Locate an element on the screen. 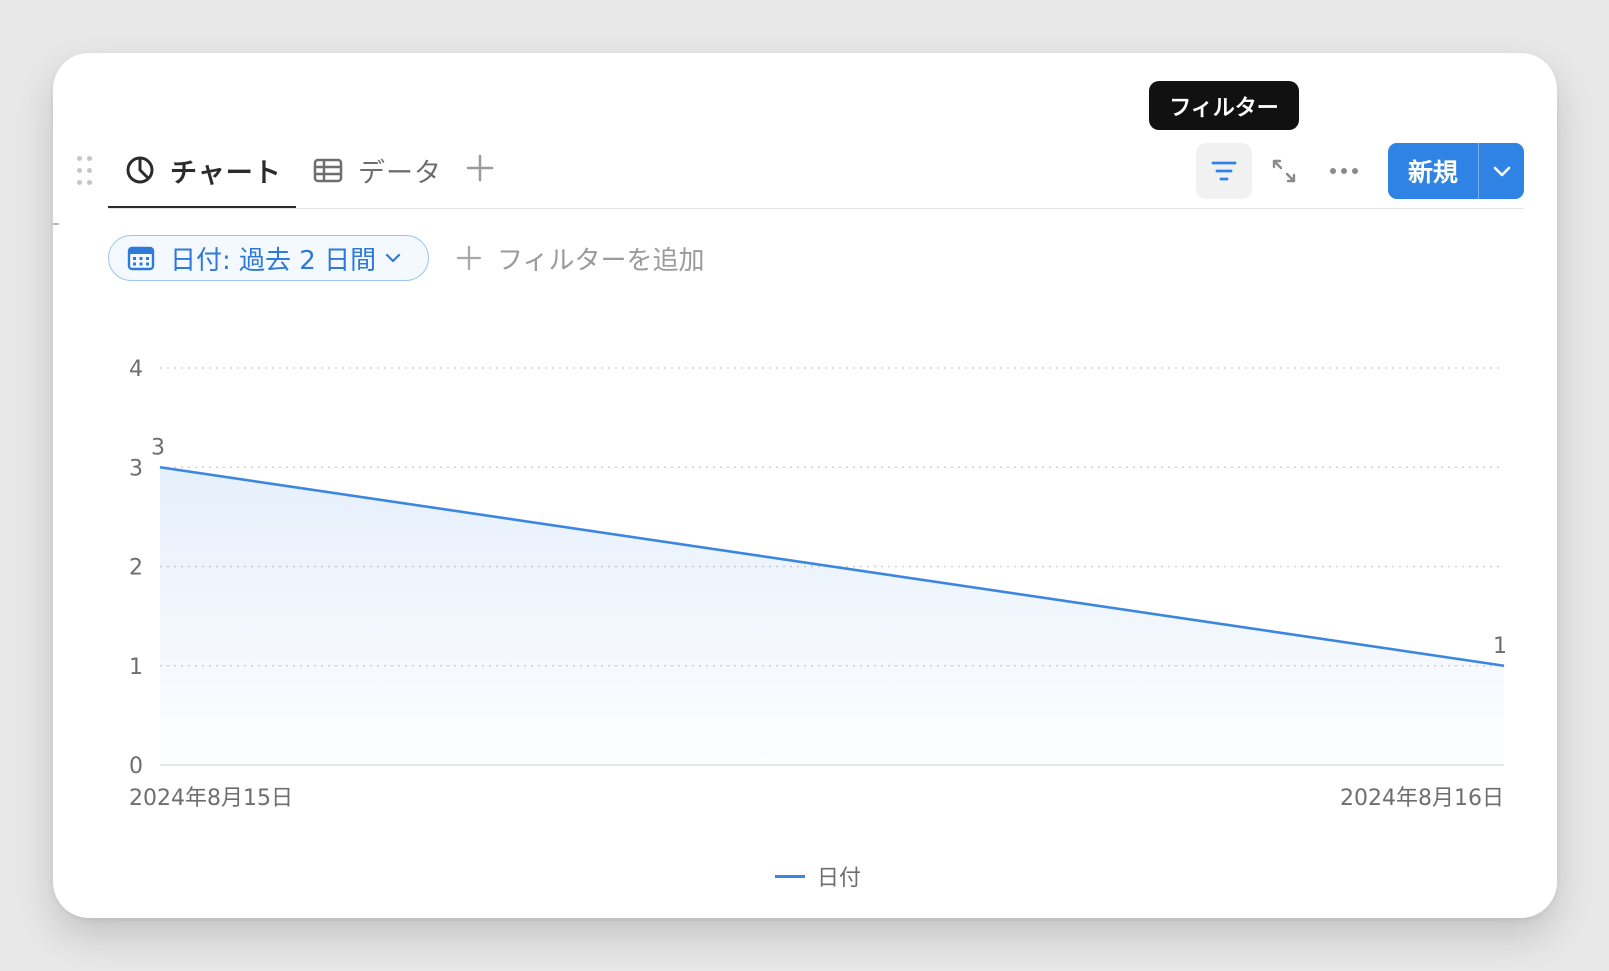 The width and height of the screenshot is (1609, 971). x-tick-label: 2024年8月16日 is located at coordinates (1422, 798).